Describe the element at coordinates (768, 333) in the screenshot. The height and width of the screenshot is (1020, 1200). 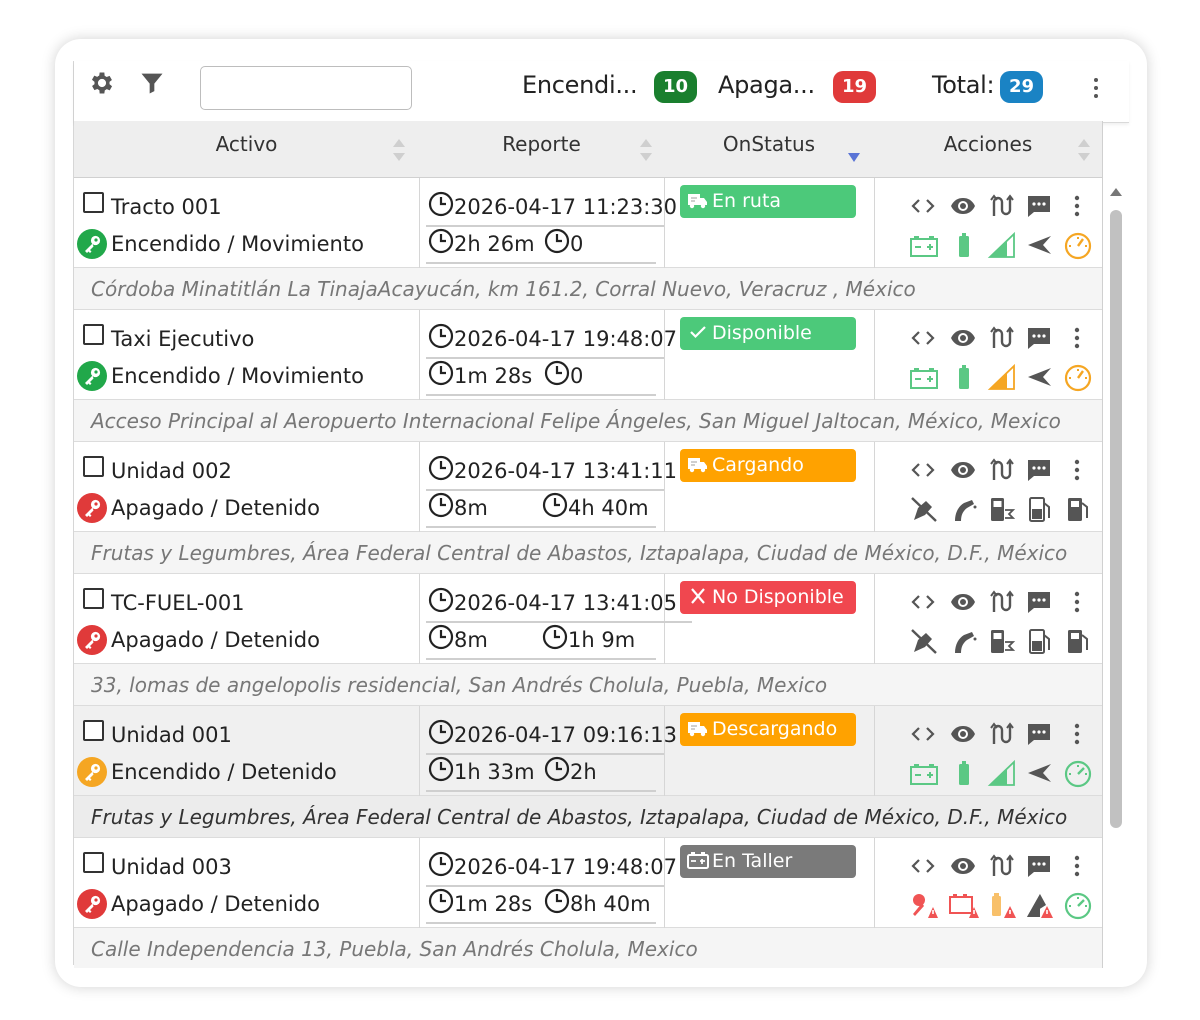
I see `status-badge: Disponible` at that location.